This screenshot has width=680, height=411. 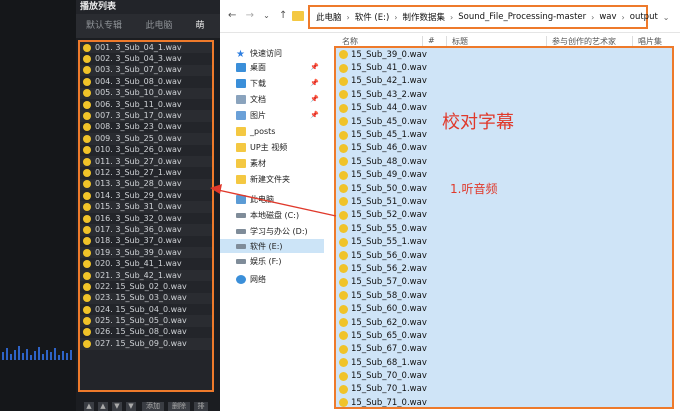 I want to click on breadcrumb-item: Sound_File_Processing-master, so click(x=522, y=17).